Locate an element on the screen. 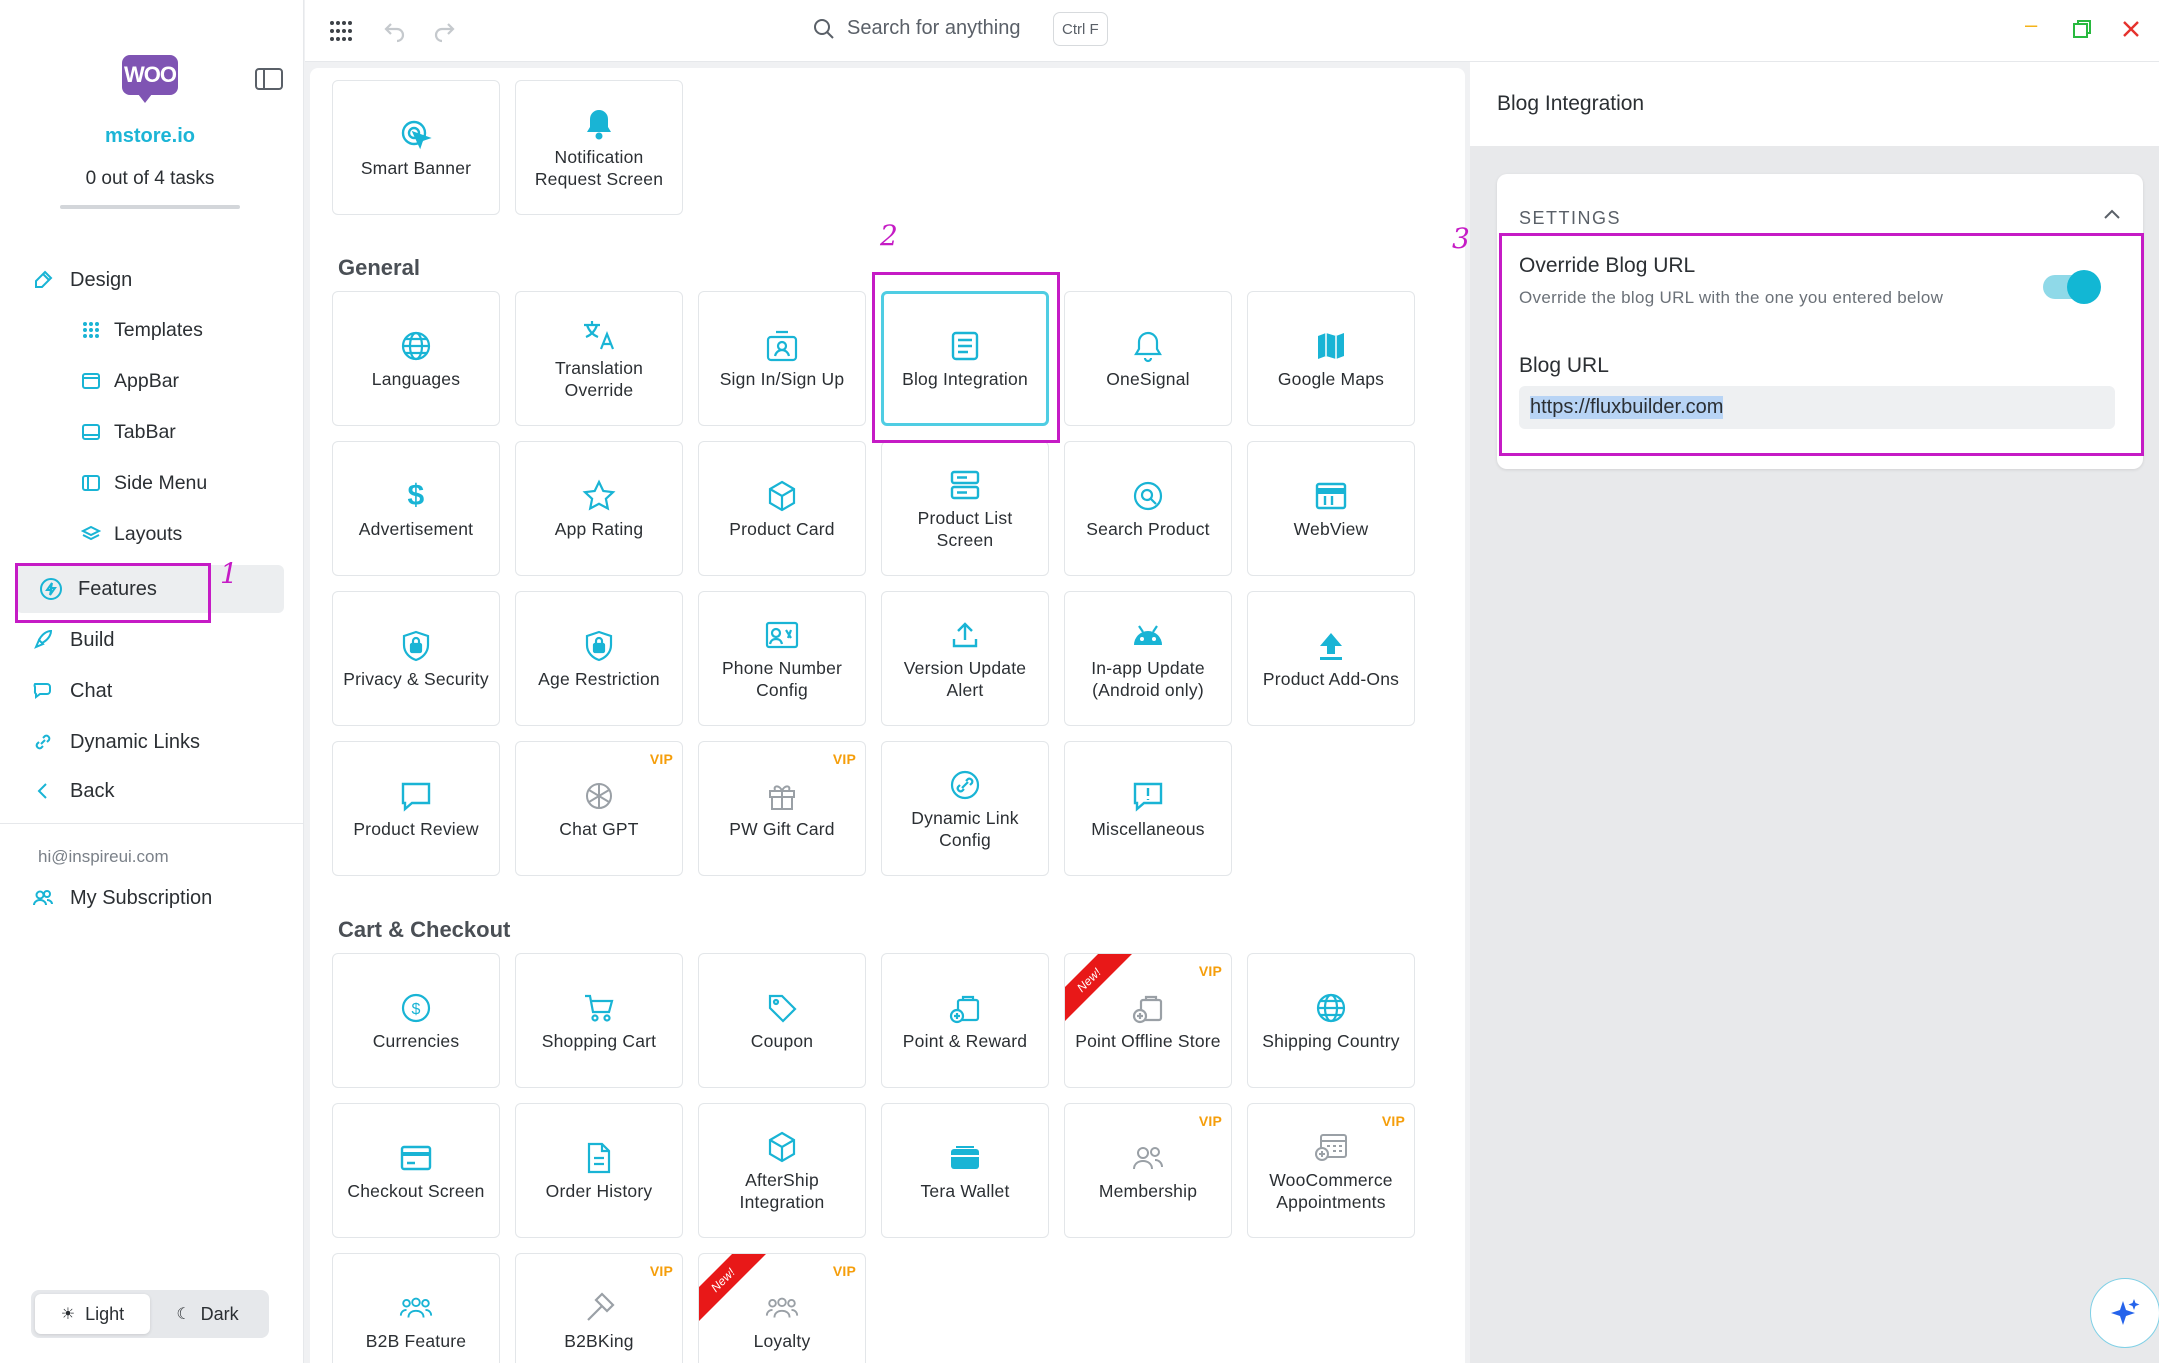 The image size is (2159, 1363). feature-card-label: Version Update Alert is located at coordinates (965, 678).